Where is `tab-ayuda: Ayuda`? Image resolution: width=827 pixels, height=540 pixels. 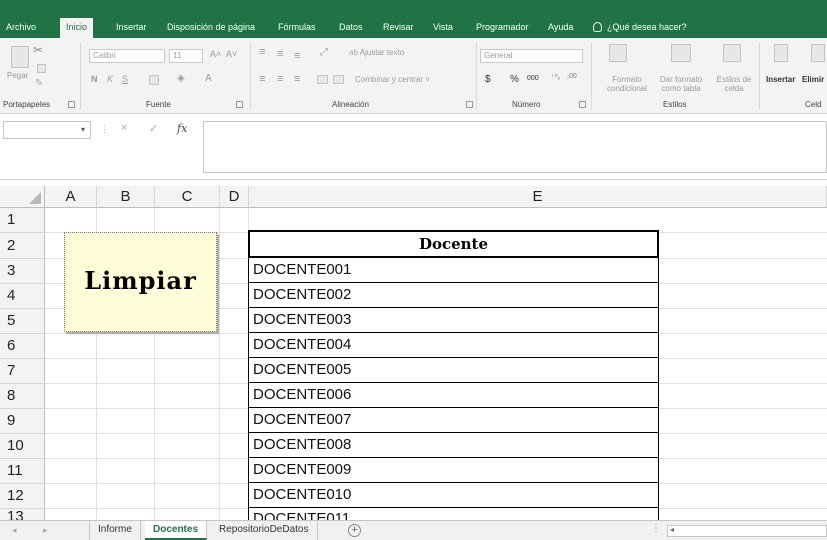
tab-ayuda: Ayuda is located at coordinates (560, 29).